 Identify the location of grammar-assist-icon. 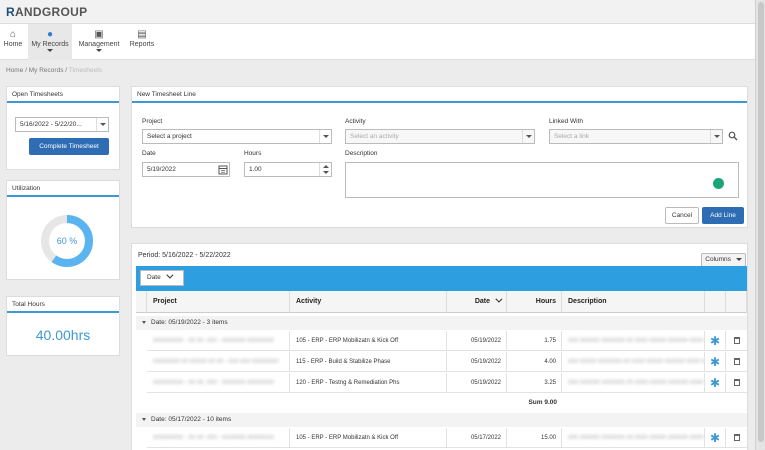
(718, 183).